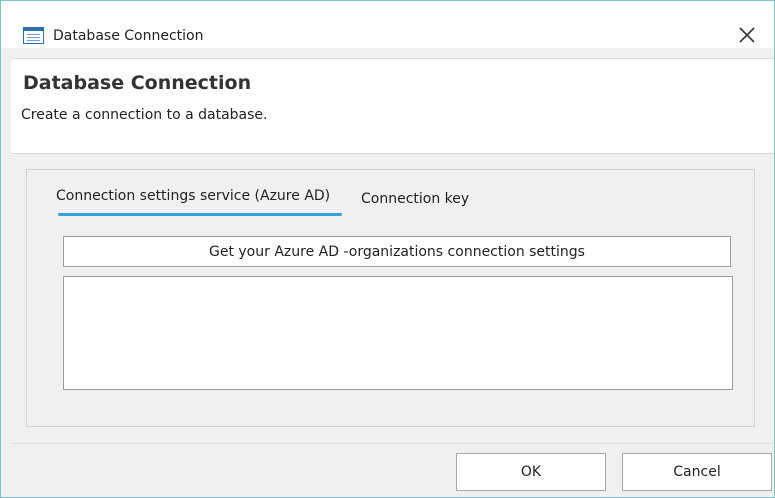 The width and height of the screenshot is (775, 498). I want to click on header-subtitle: Create a connection to a database., so click(144, 115).